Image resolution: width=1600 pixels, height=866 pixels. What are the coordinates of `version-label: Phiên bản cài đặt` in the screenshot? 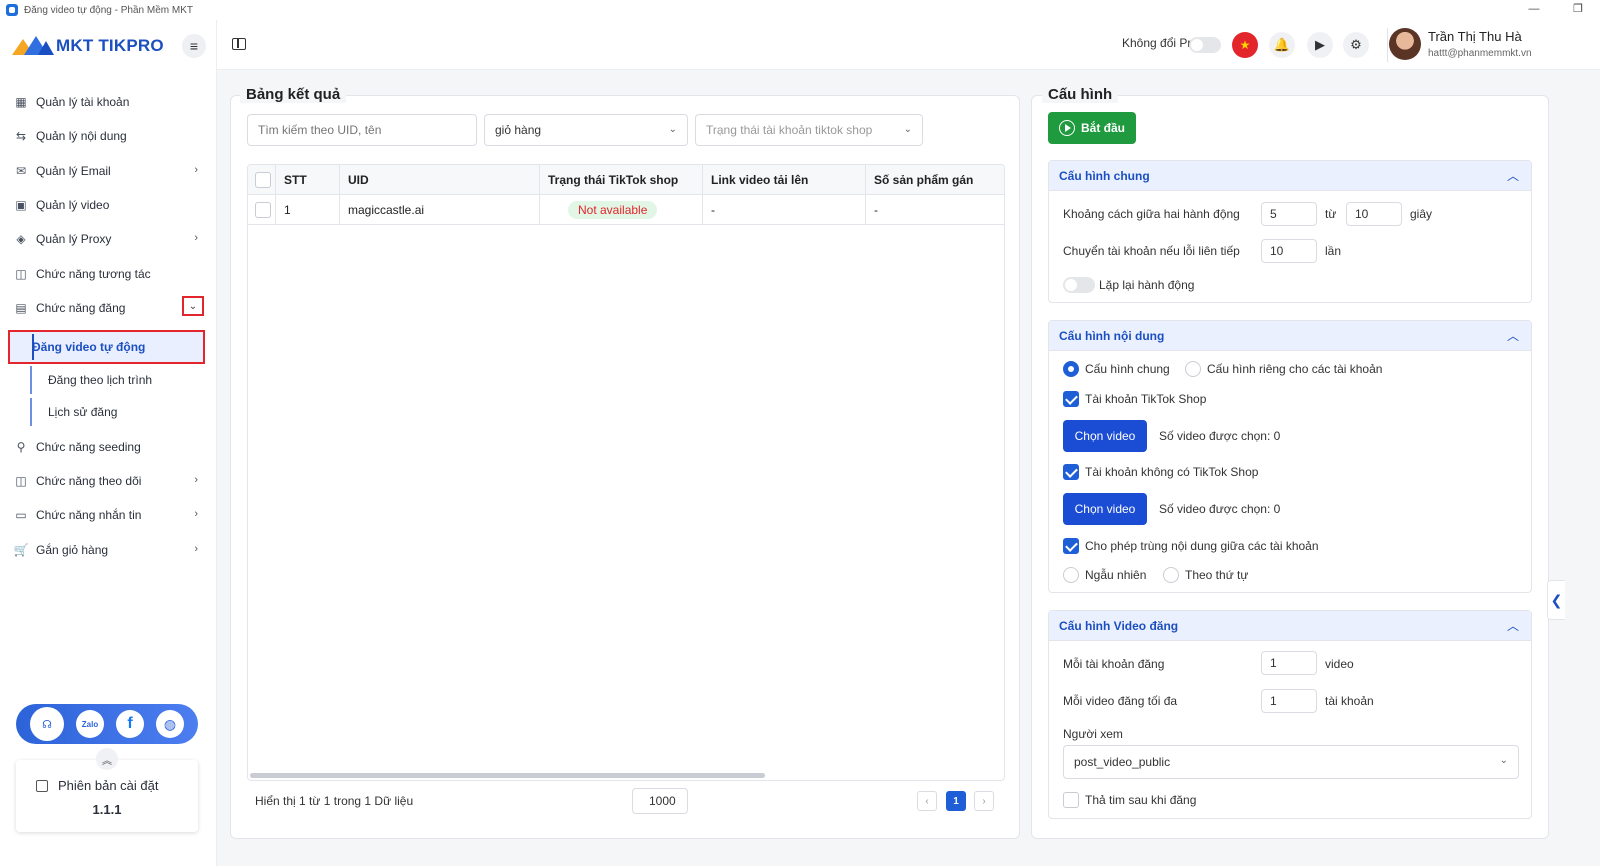 It's located at (108, 785).